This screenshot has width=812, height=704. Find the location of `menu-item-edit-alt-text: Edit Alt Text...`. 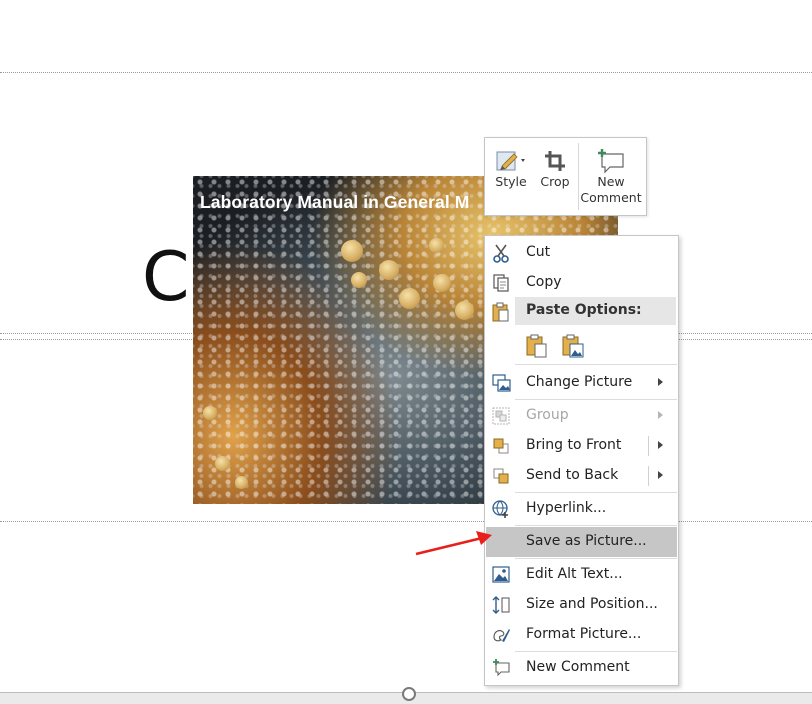

menu-item-edit-alt-text: Edit Alt Text... is located at coordinates (581, 575).